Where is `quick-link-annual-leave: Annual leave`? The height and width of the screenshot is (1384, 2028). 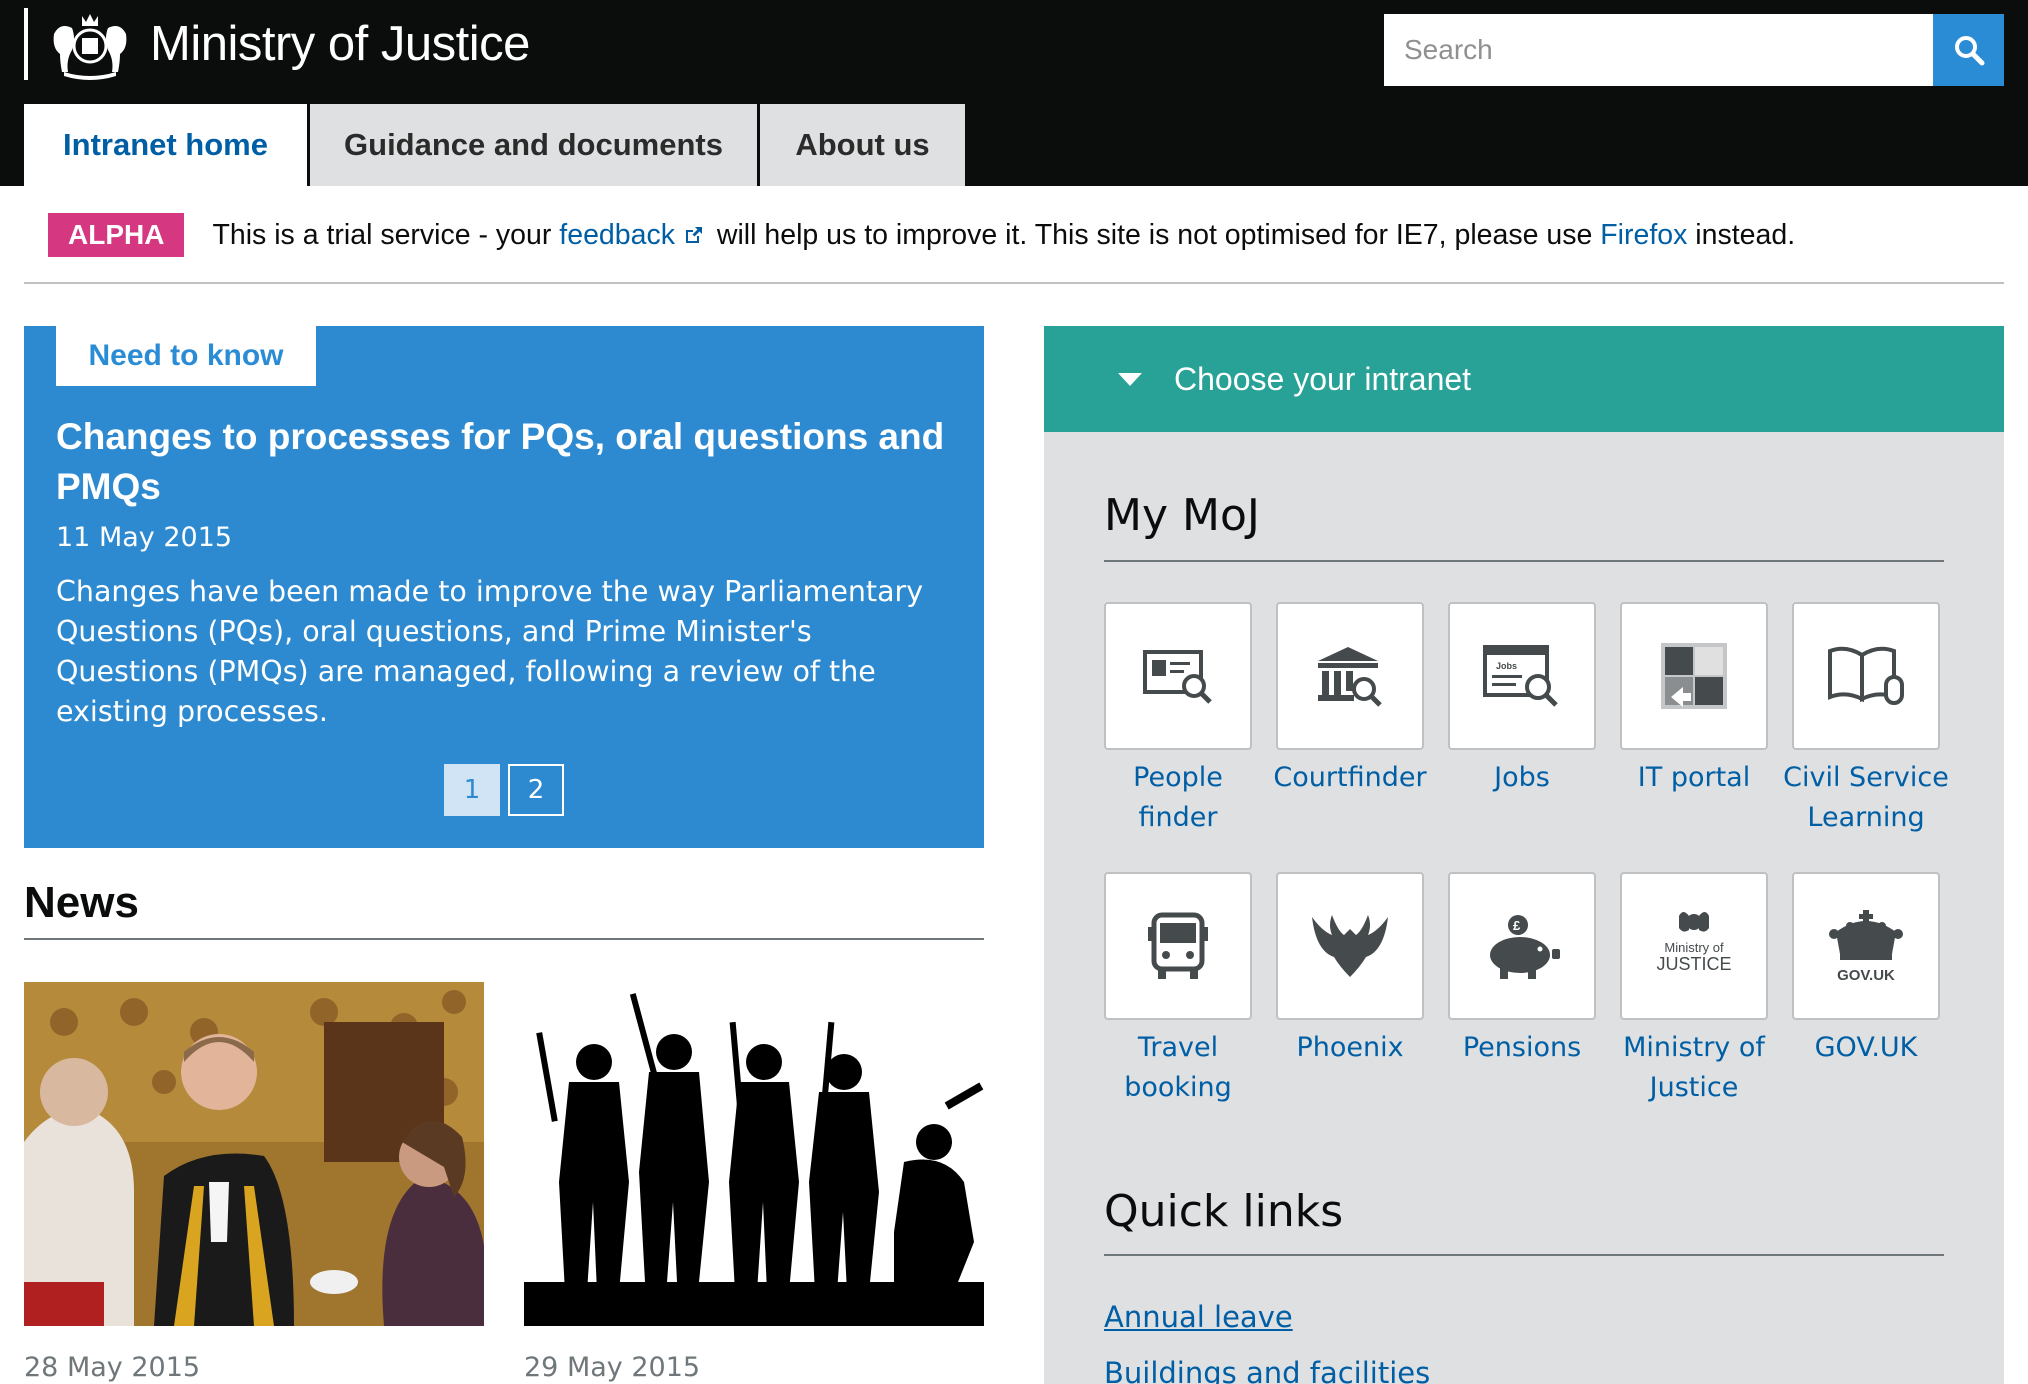
quick-link-annual-leave: Annual leave is located at coordinates (1198, 1317).